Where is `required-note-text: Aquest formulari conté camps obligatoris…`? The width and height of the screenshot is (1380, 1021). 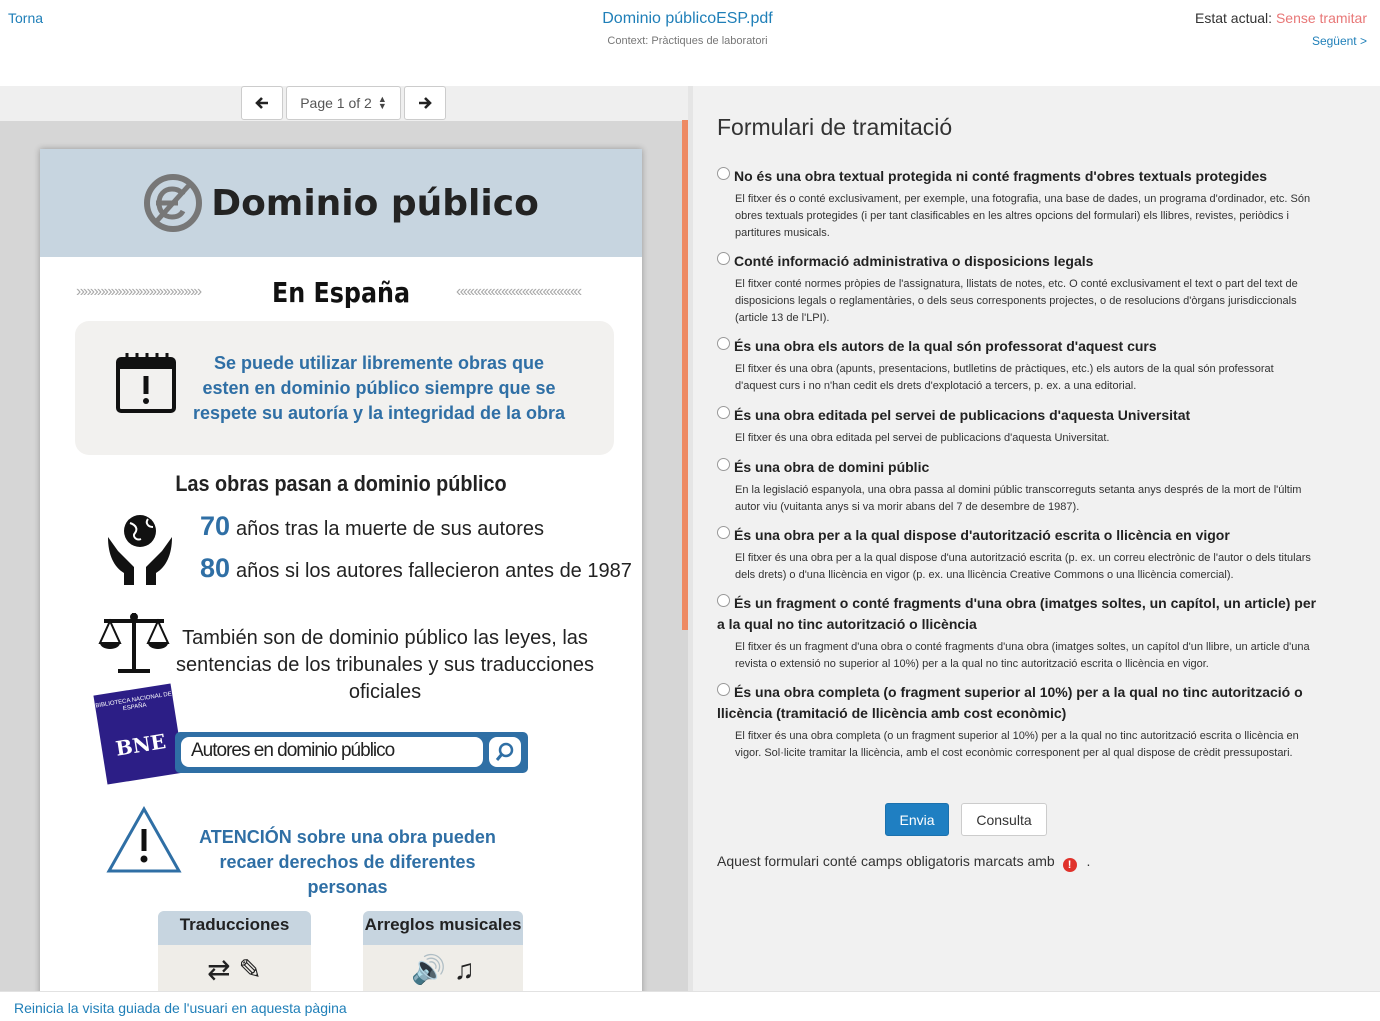
required-note-text: Aquest formulari conté camps obligatoris… is located at coordinates (886, 861).